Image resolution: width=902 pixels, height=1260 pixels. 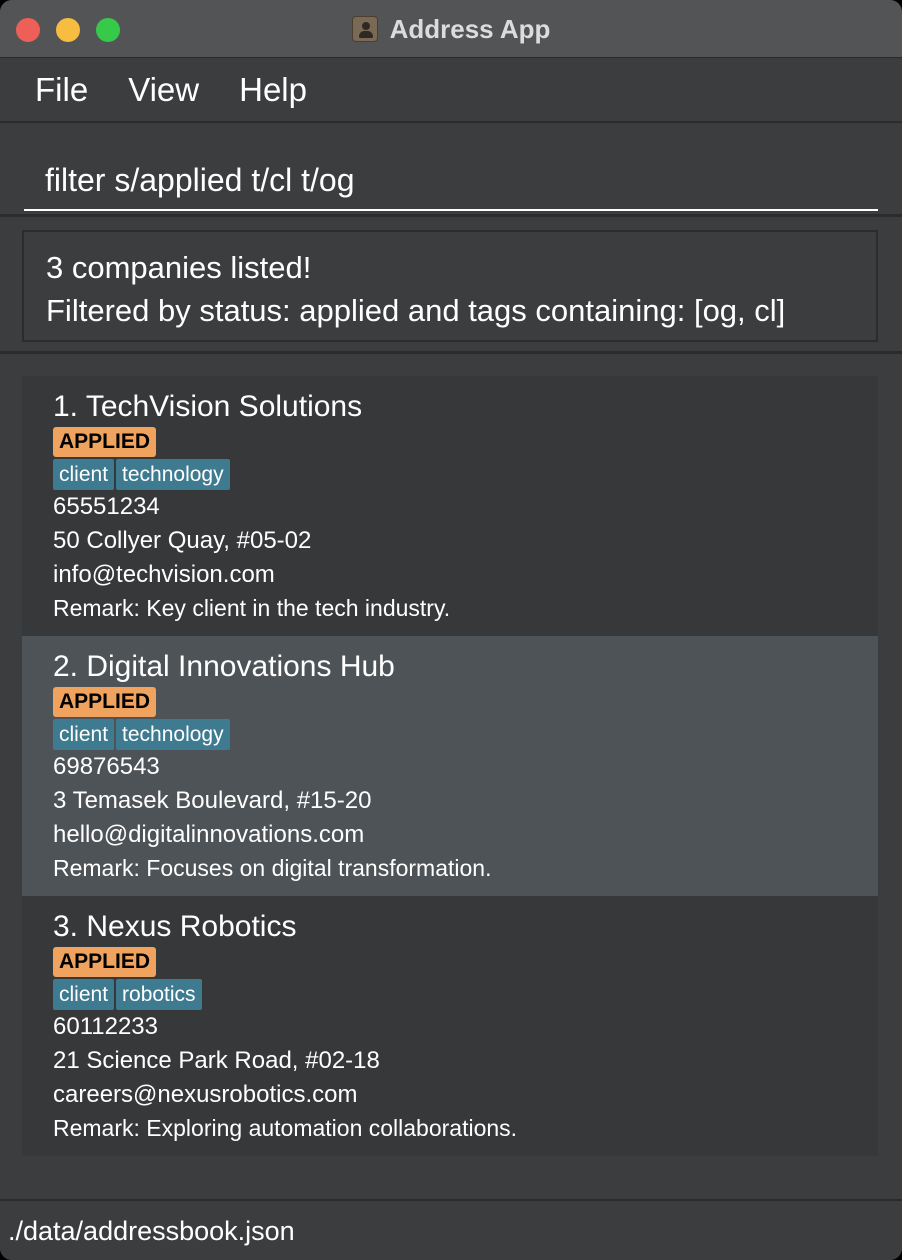 I want to click on company-address: 3 Temasek Boulevard, #15-20, so click(x=212, y=800).